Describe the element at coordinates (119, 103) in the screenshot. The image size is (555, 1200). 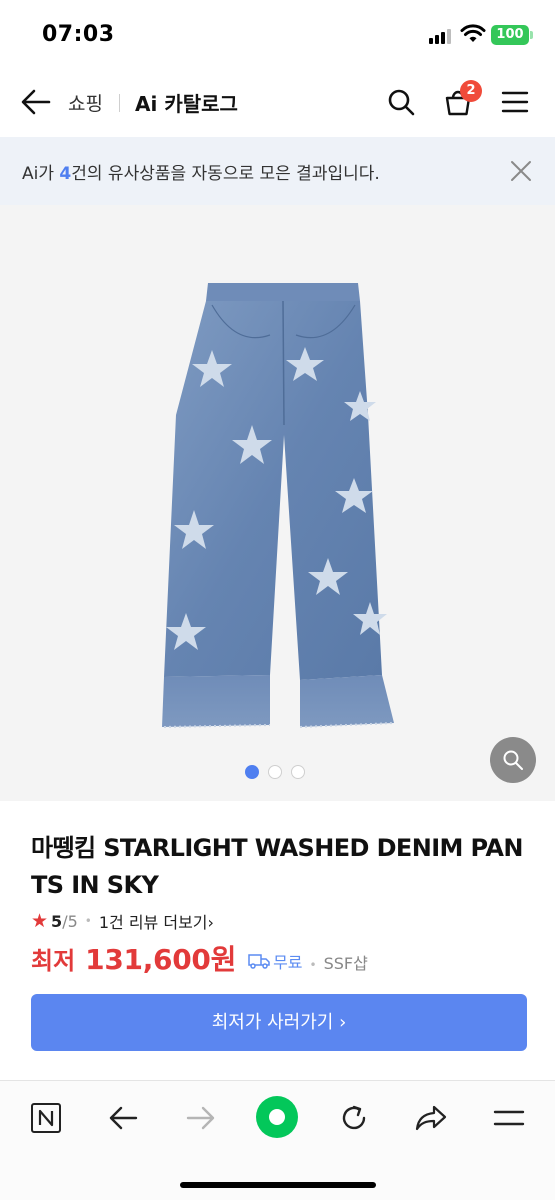
I see `breadcrumb-divider` at that location.